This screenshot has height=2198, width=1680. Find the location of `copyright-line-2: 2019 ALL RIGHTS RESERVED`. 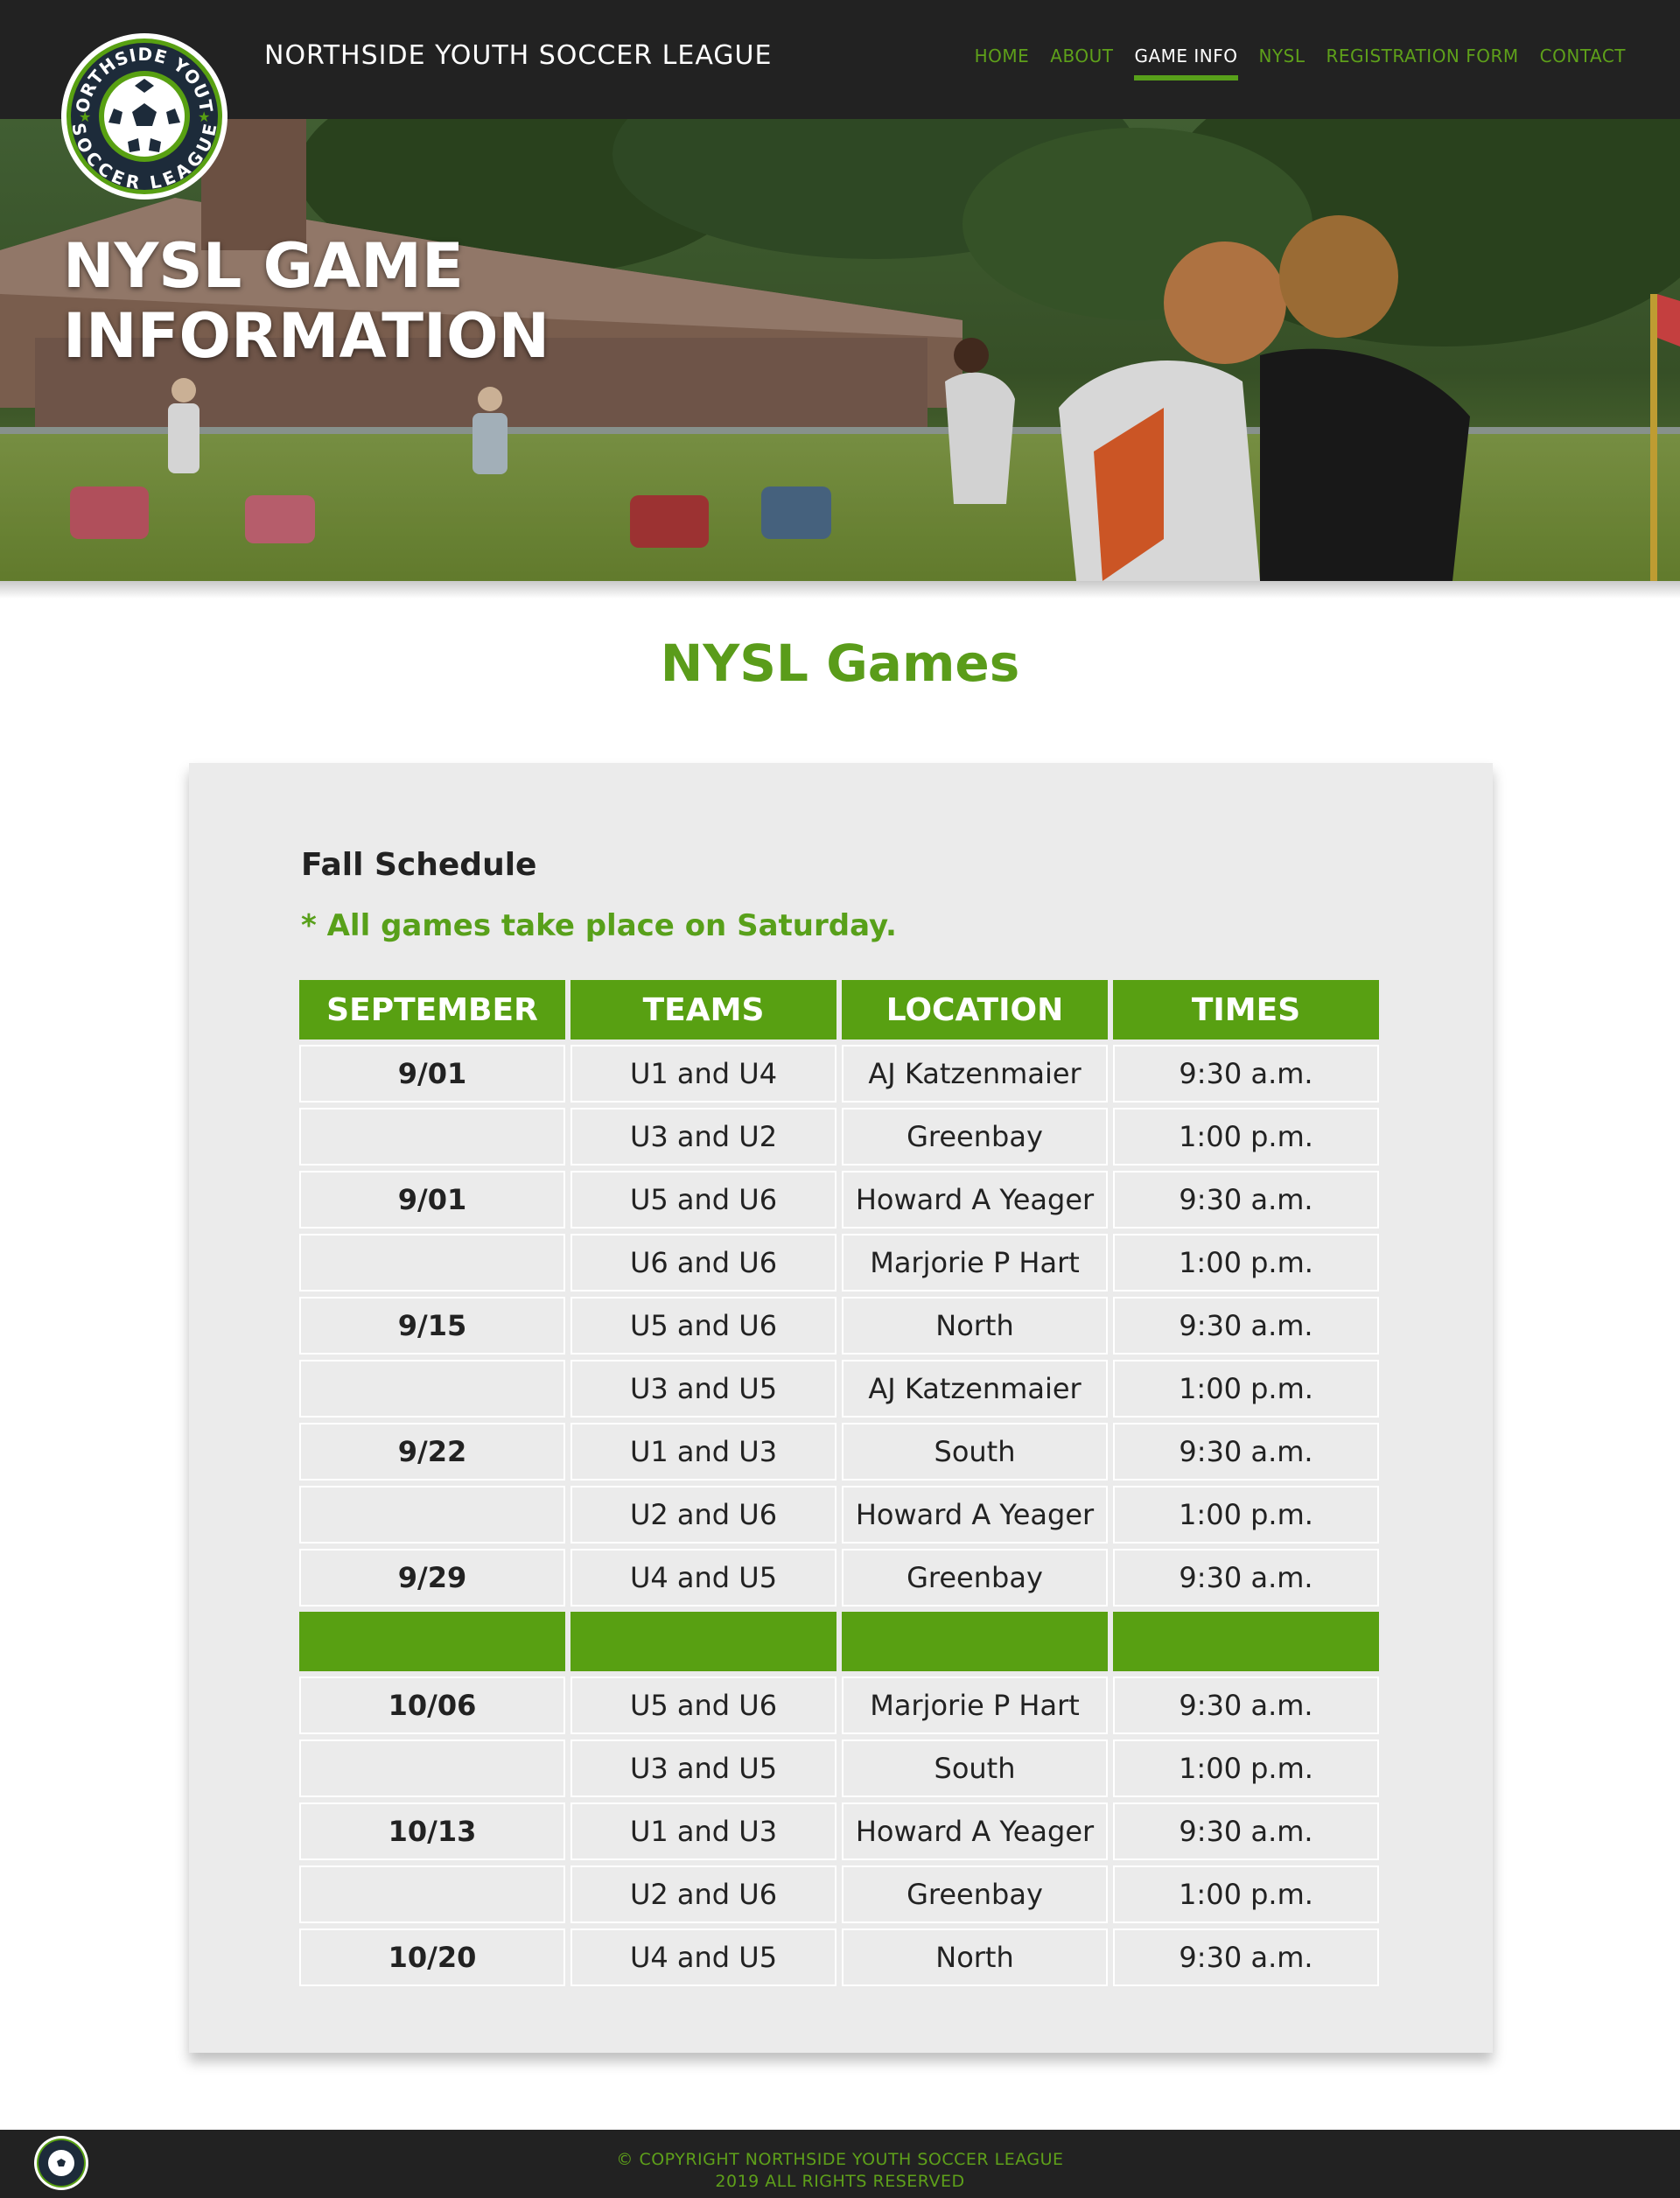

copyright-line-2: 2019 ALL RIGHTS RESERVED is located at coordinates (840, 2181).